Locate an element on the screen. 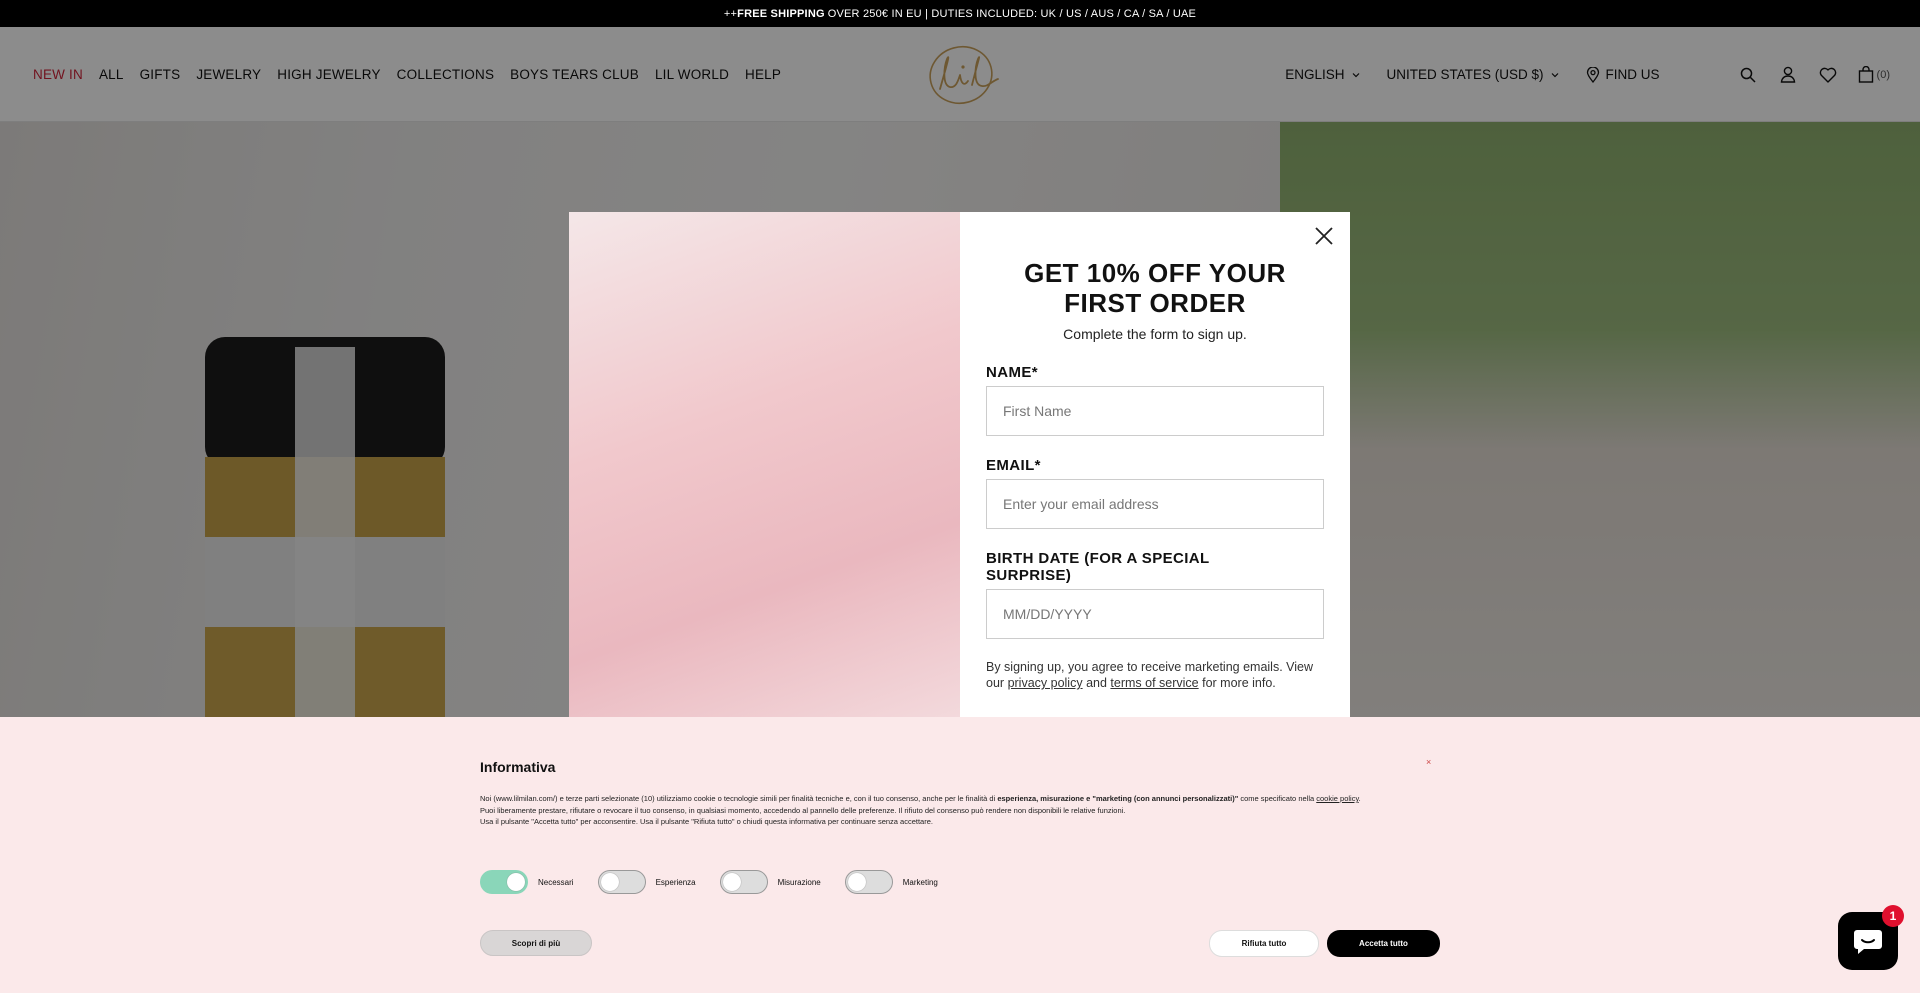  popup-subtitle: Complete the form to sign up. is located at coordinates (1155, 334).